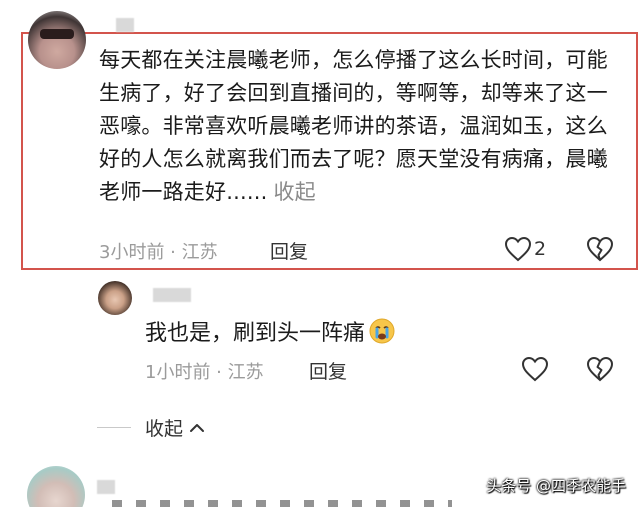 The image size is (640, 507). I want to click on comment-collapse-link: 收起, so click(294, 192).